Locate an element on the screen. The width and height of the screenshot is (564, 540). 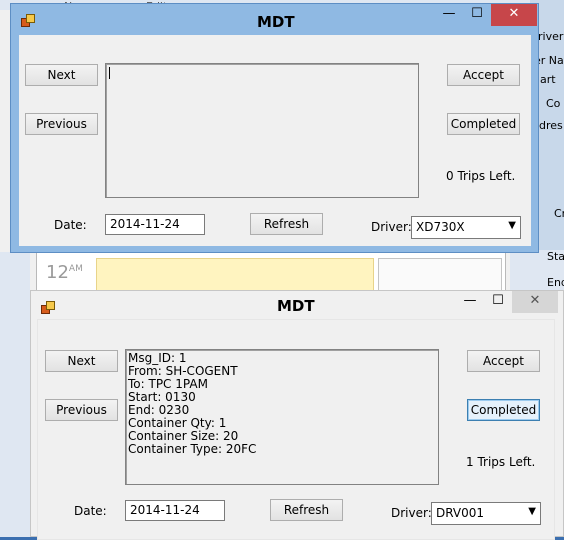
bg-label-driver-id: river I is located at coordinates (551, 36).